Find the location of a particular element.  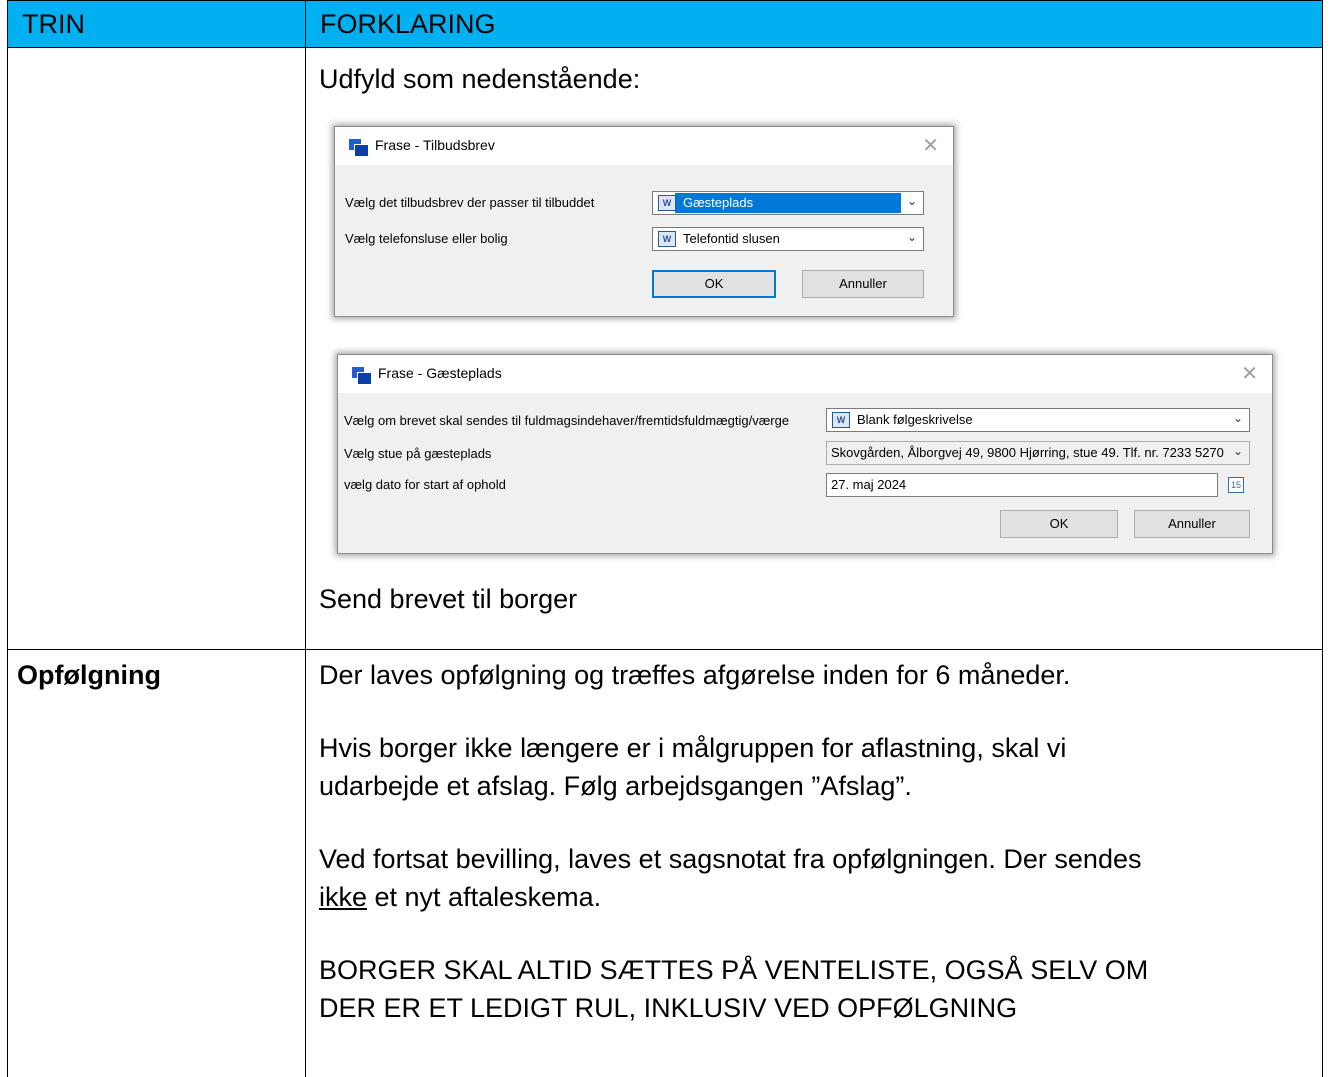

dialog-title: Frase - Gæsteplads is located at coordinates (440, 373).